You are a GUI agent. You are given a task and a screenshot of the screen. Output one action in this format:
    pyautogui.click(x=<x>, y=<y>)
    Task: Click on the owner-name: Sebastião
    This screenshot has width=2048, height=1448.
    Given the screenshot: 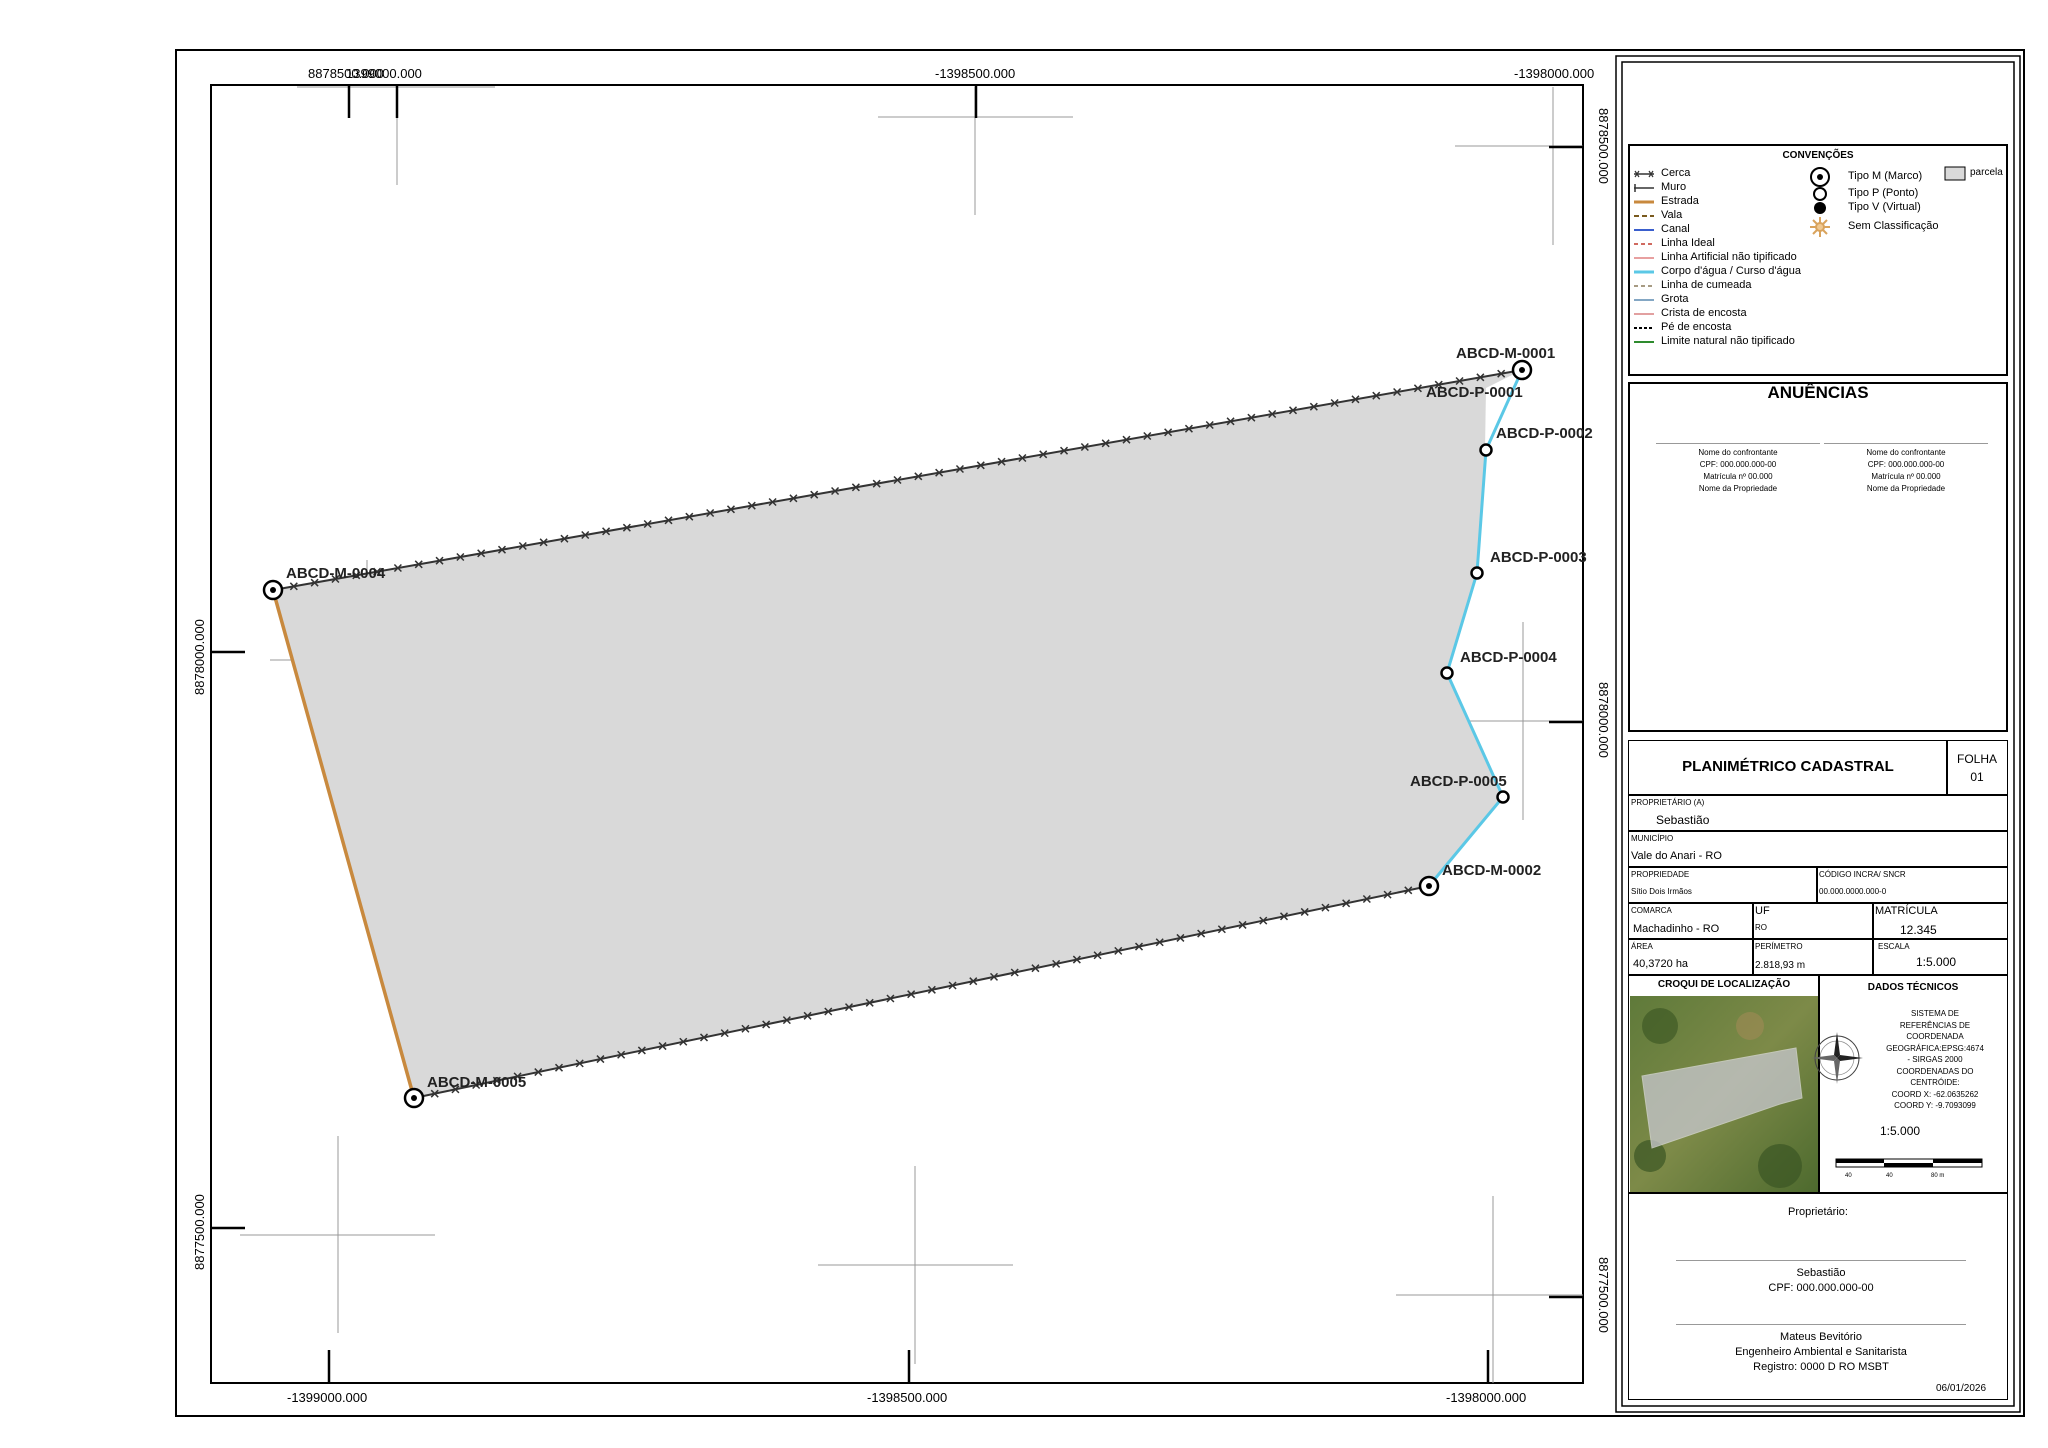 What is the action you would take?
    pyautogui.click(x=1821, y=1273)
    